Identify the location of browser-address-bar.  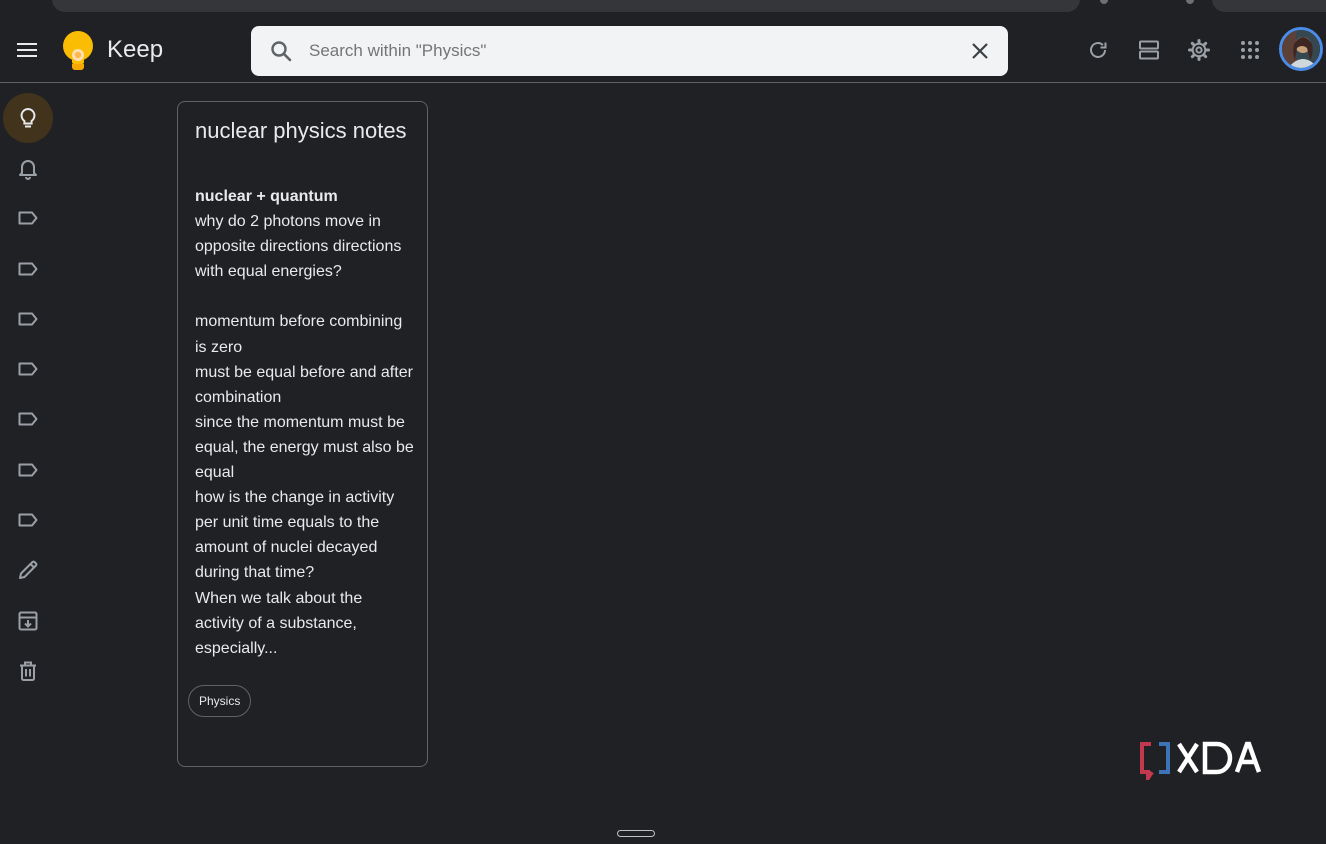
(566, 6).